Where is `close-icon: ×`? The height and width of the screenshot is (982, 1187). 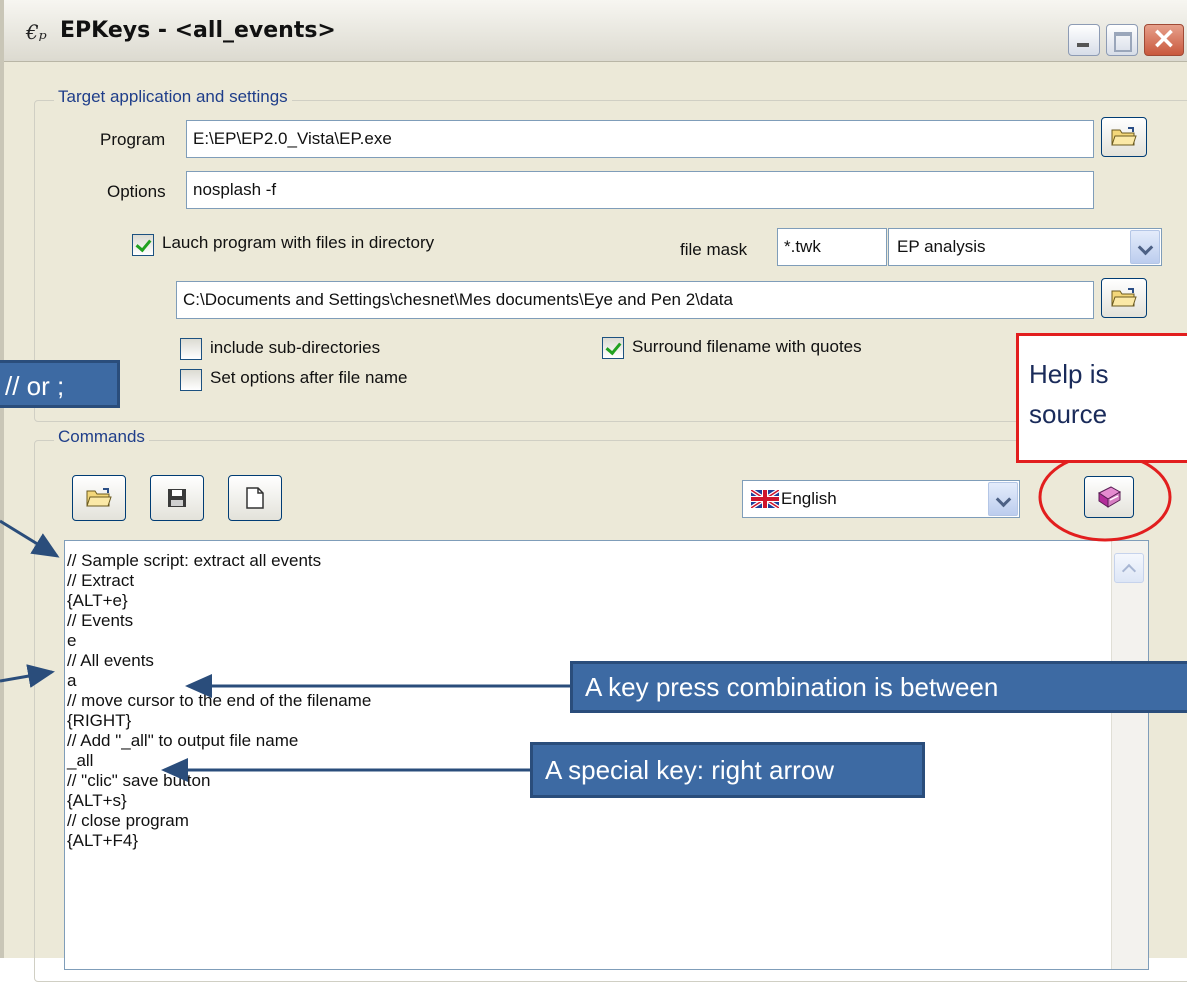 close-icon: × is located at coordinates (1164, 38).